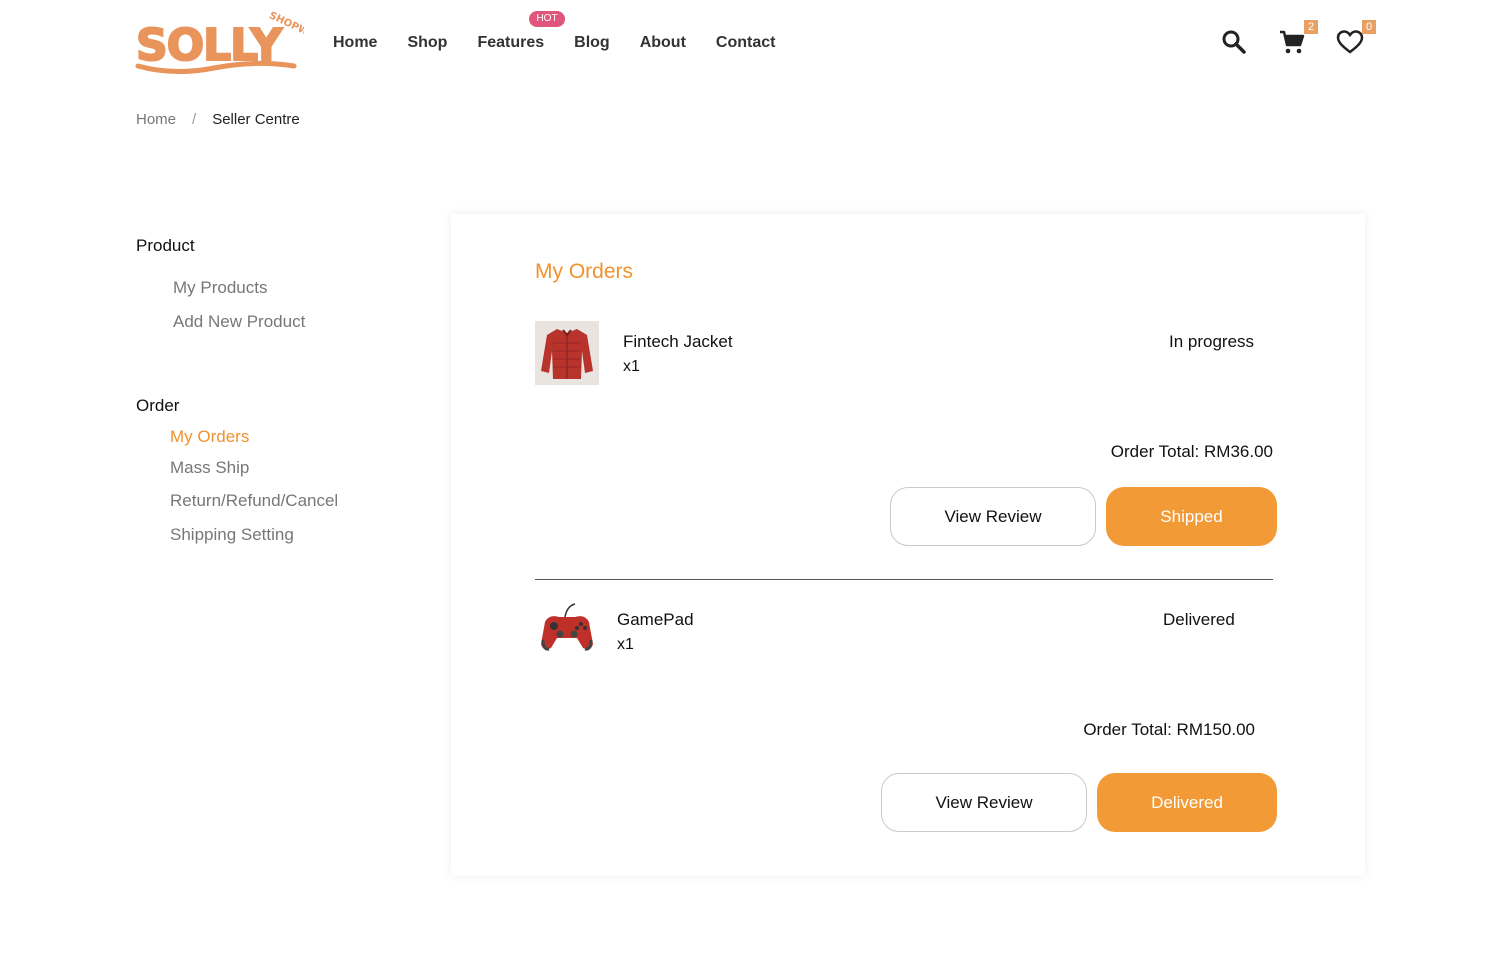 This screenshot has height=968, width=1504. Describe the element at coordinates (209, 437) in the screenshot. I see `sidebar-item-my-orders: My Orders` at that location.